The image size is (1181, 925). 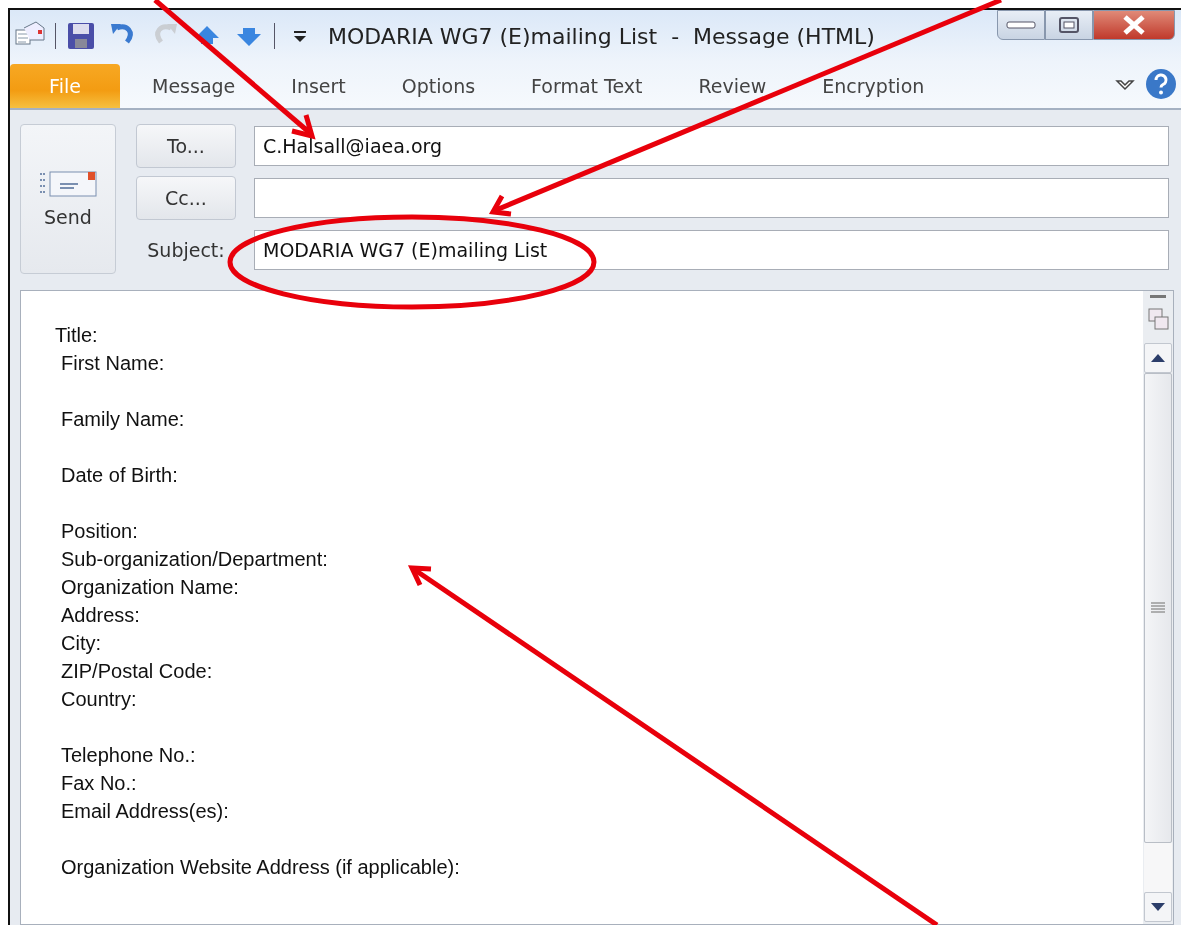 I want to click on down-triangle-icon, so click(x=1158, y=907).